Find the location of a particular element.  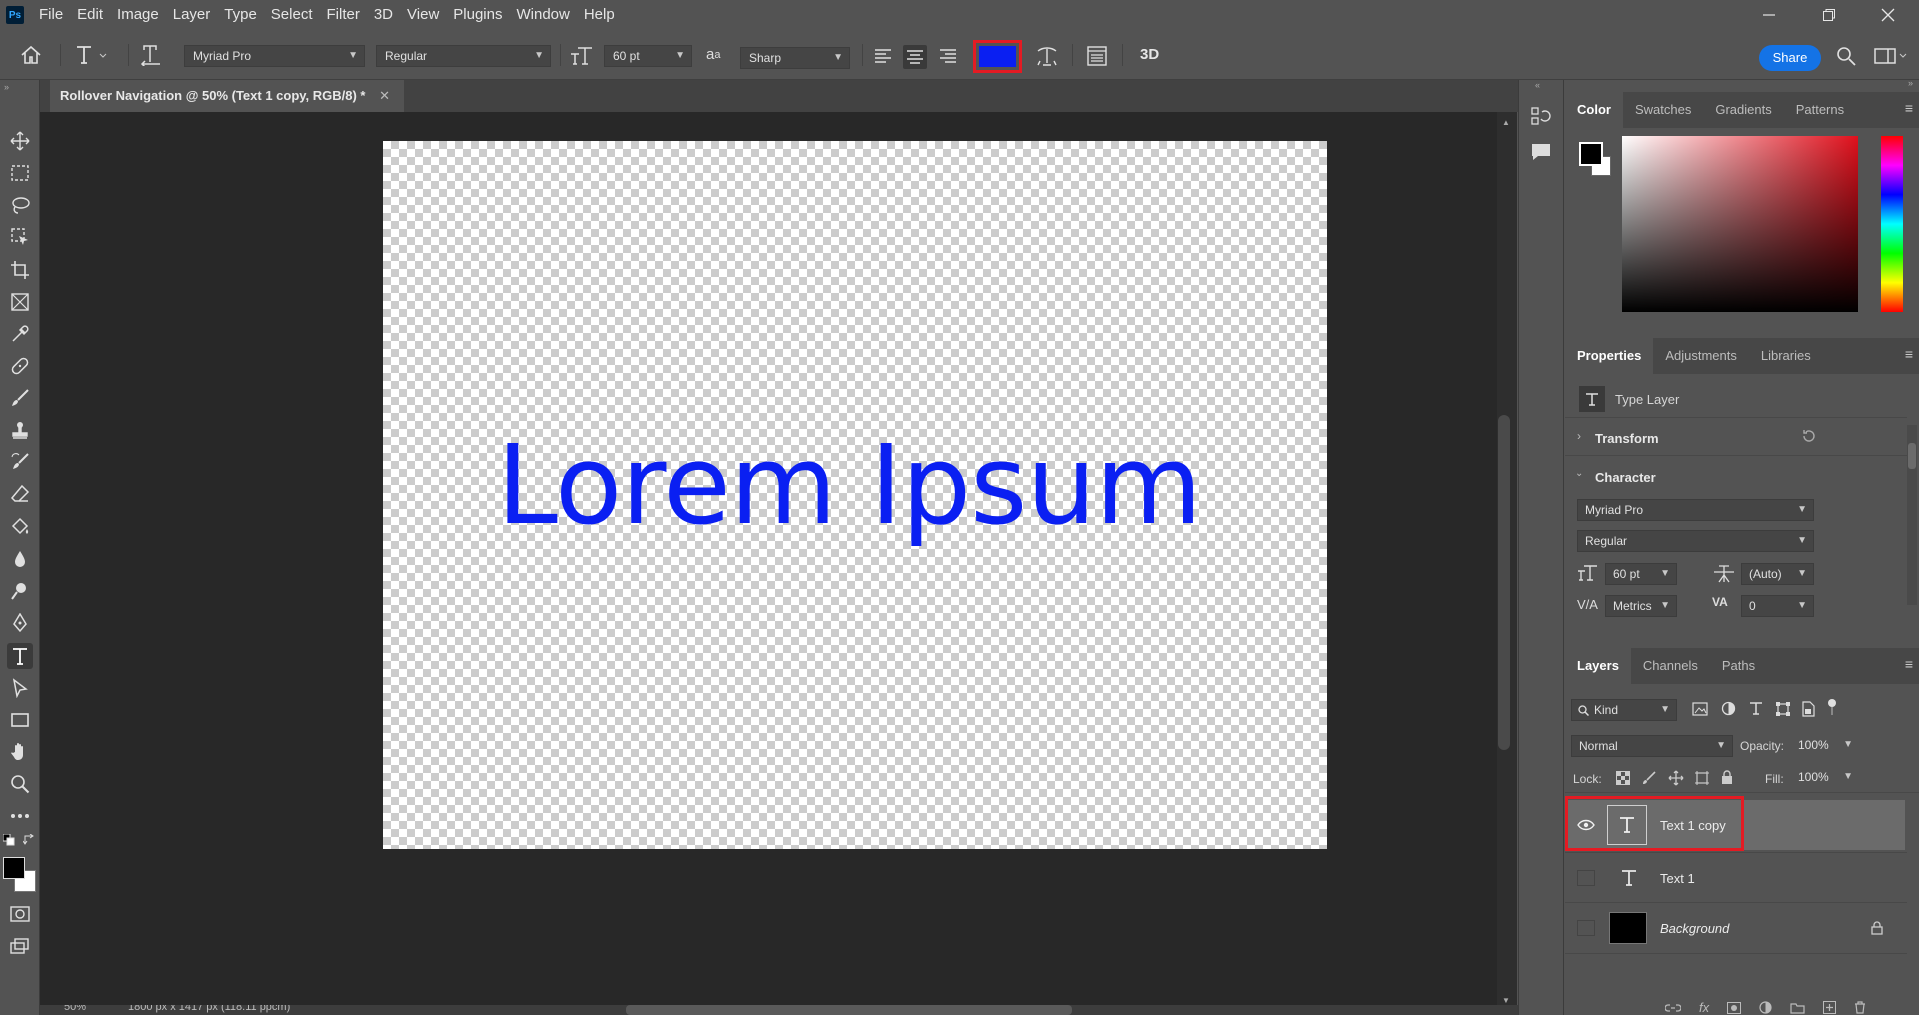

menu-plugins: Plugins is located at coordinates (477, 15).